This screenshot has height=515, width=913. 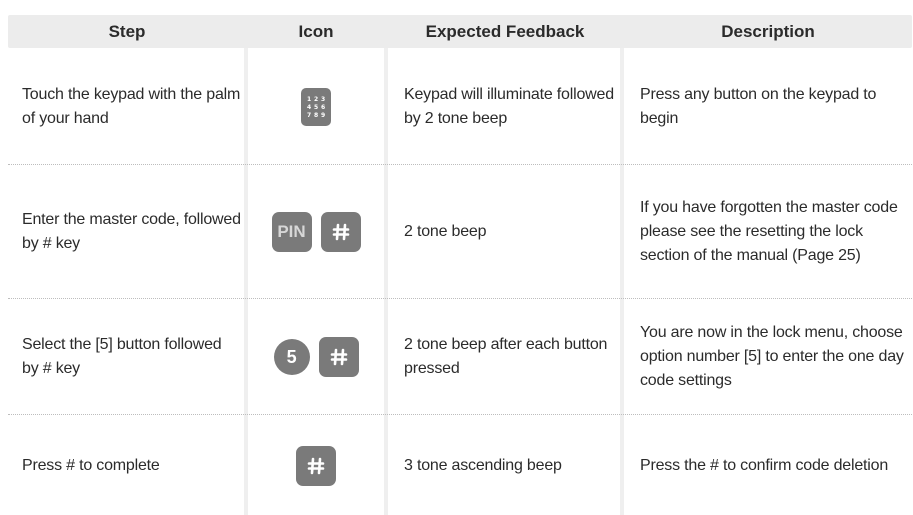 I want to click on step-text: Enter the master code, followed by # key, so click(x=131, y=231).